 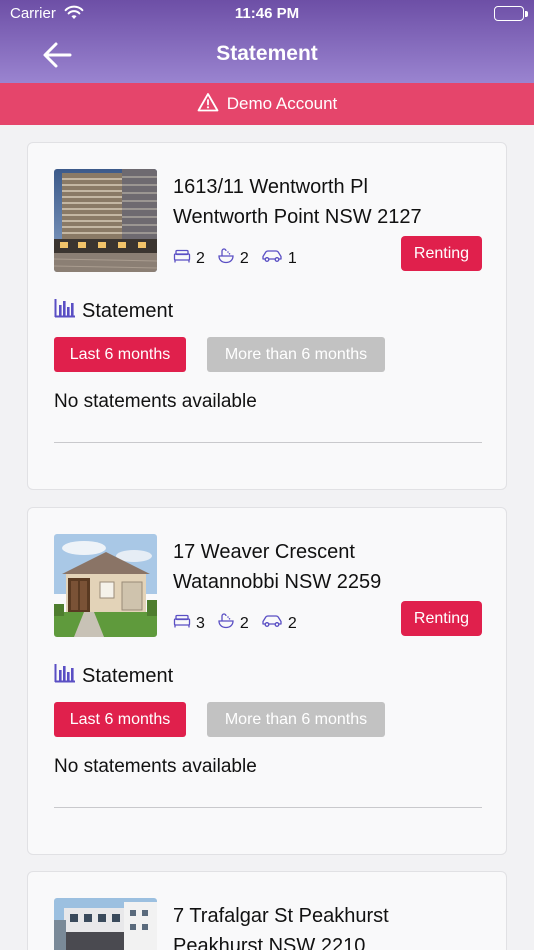 I want to click on status-bar: Carrier 11:46 PM, so click(x=267, y=14).